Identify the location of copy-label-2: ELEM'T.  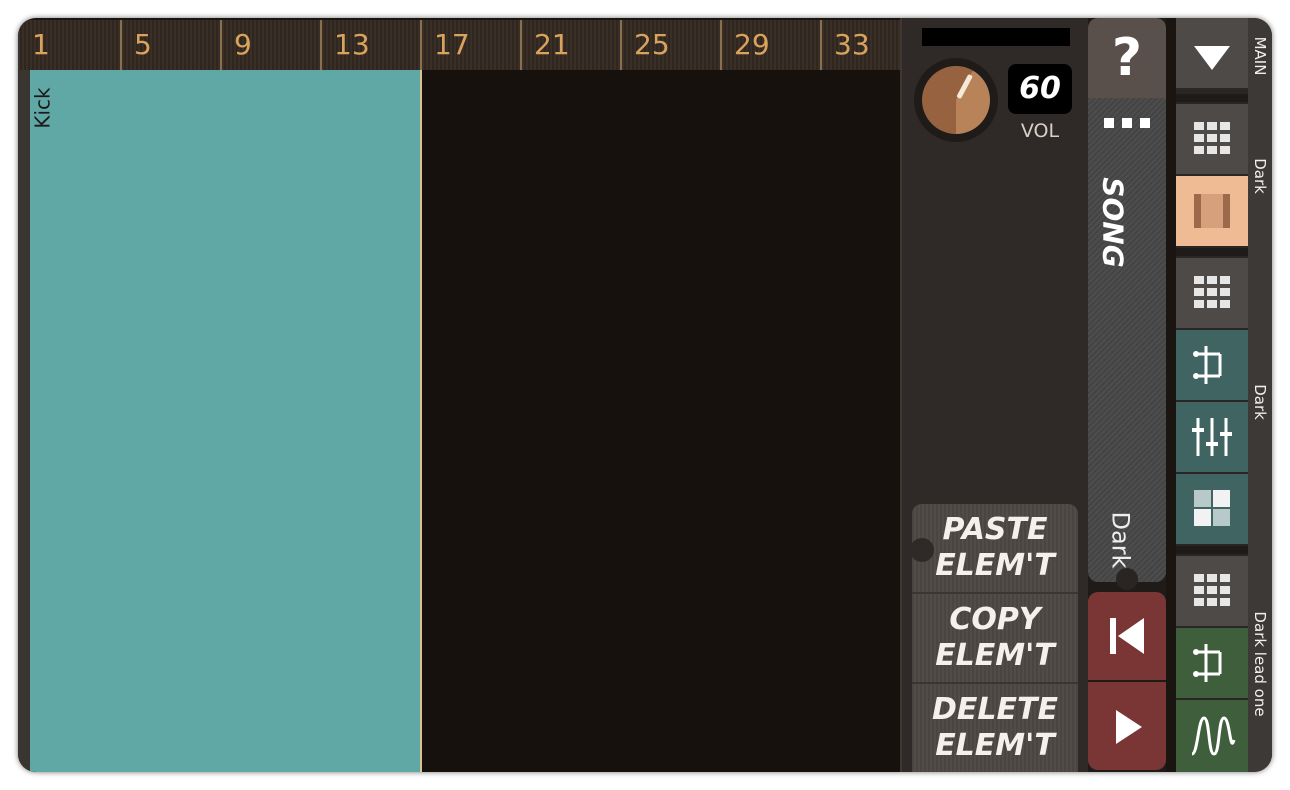
(995, 655).